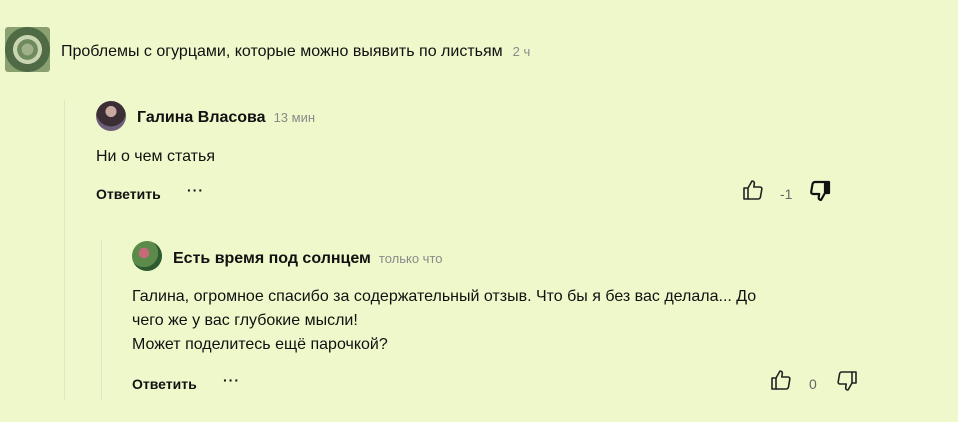 The height and width of the screenshot is (422, 958). What do you see at coordinates (27, 49) in the screenshot?
I see `article-thumbnail` at bounding box center [27, 49].